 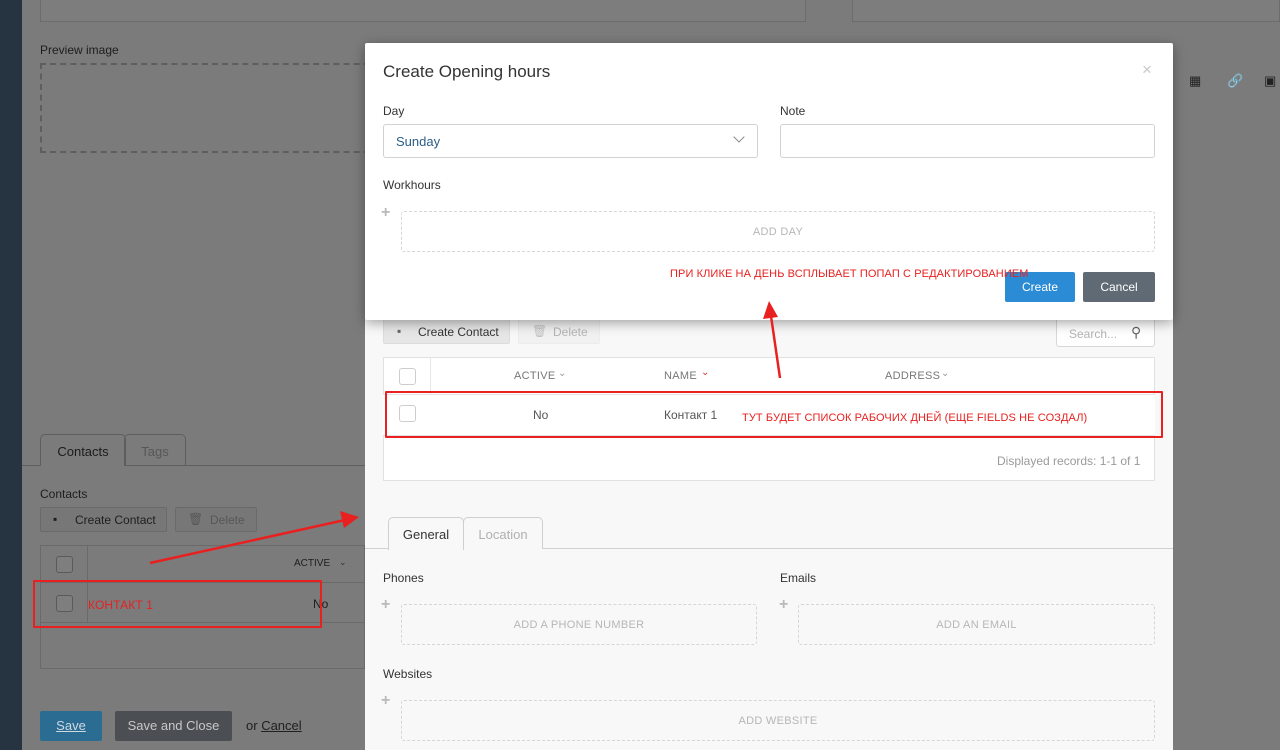 What do you see at coordinates (772, 340) in the screenshot?
I see `arrow-to-modal` at bounding box center [772, 340].